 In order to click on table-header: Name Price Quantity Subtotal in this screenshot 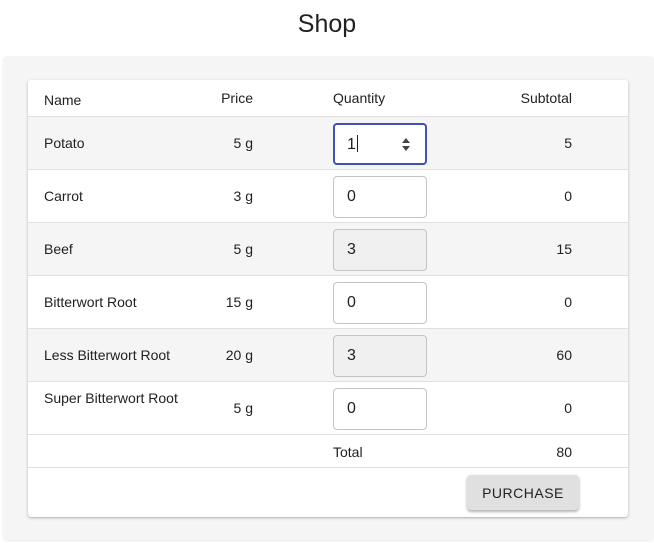, I will do `click(328, 98)`.